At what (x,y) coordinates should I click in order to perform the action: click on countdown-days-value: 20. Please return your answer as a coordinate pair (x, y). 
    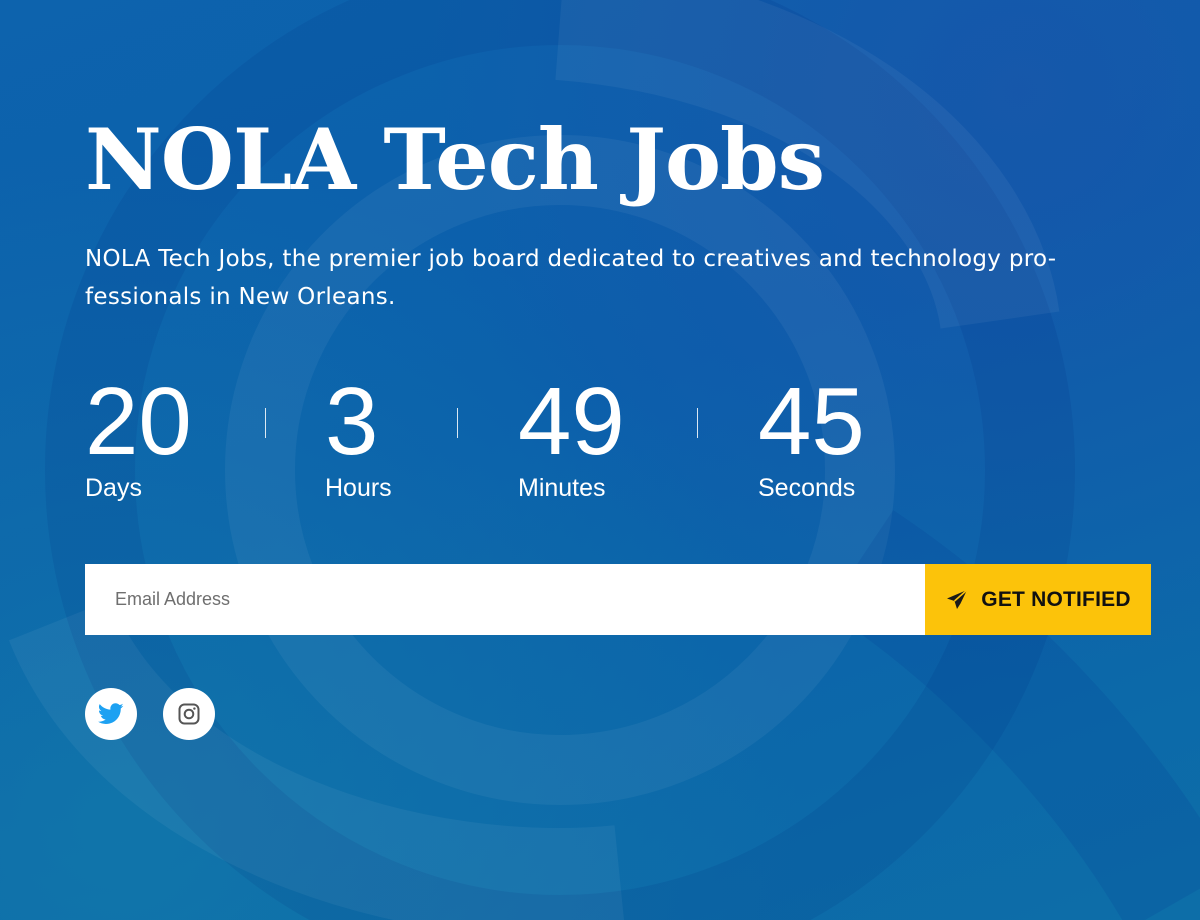
    Looking at the image, I should click on (138, 421).